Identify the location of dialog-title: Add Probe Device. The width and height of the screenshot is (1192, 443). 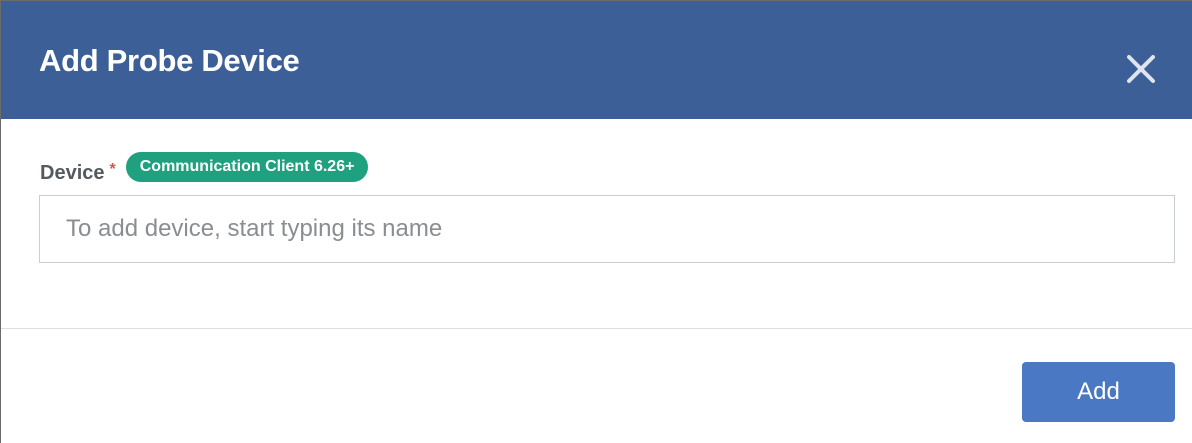
(169, 60).